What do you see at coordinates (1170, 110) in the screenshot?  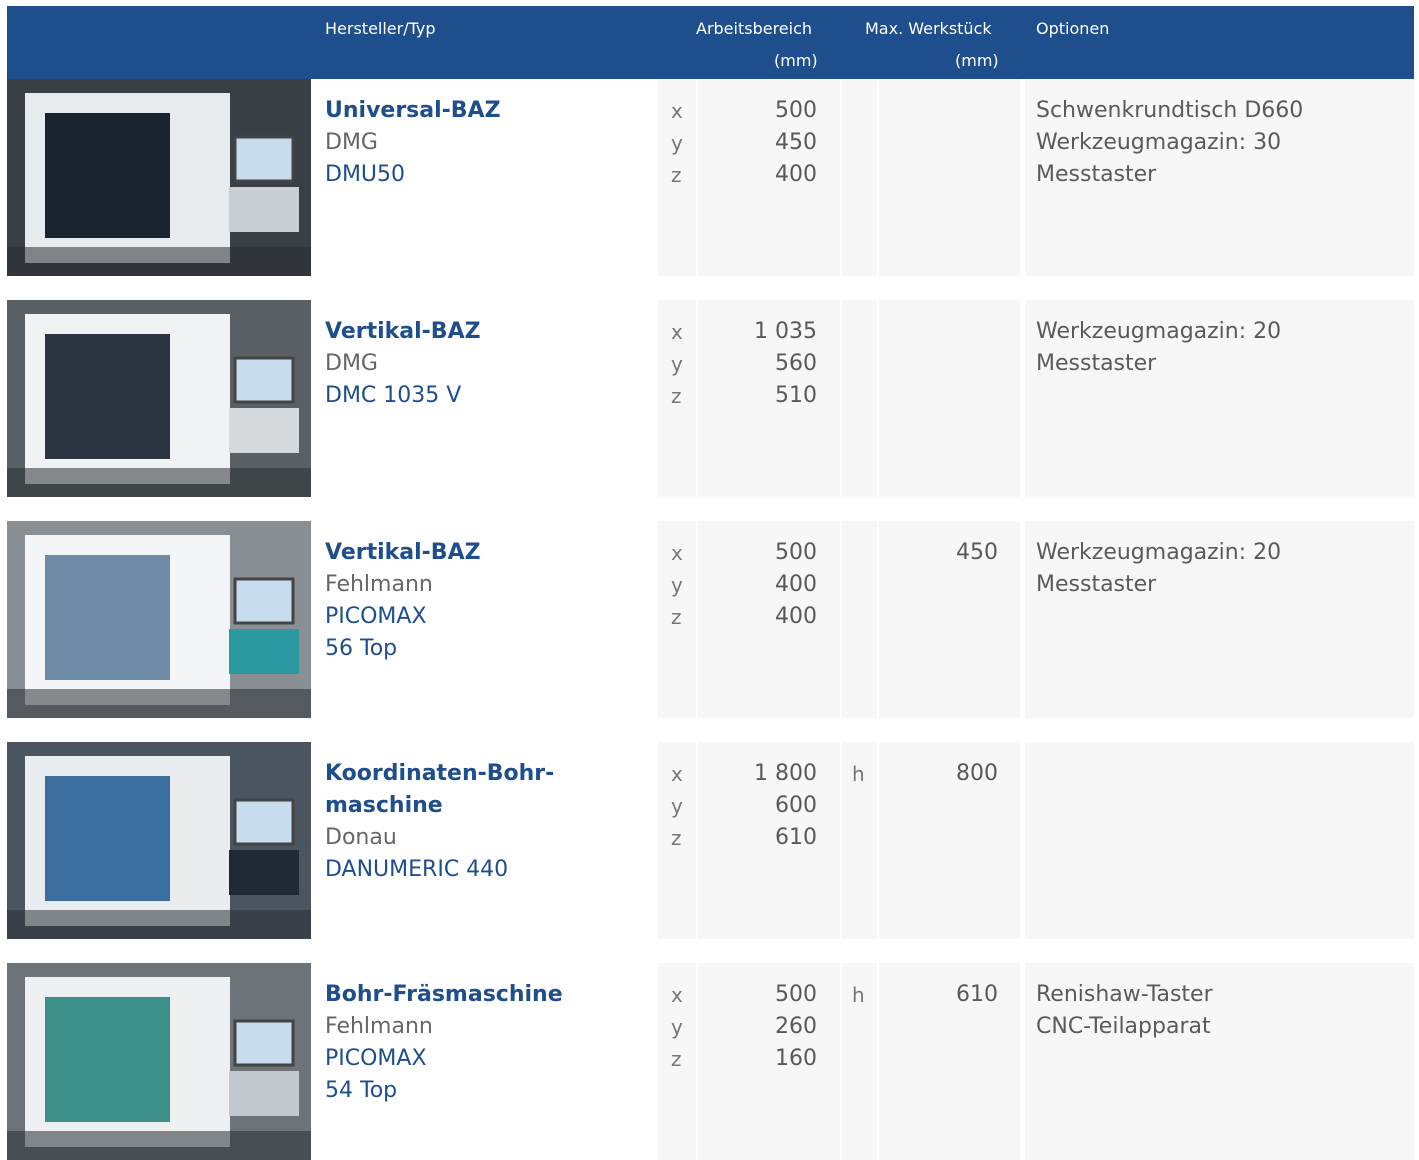 I see `option-item: Schwenkrundtisch D660` at bounding box center [1170, 110].